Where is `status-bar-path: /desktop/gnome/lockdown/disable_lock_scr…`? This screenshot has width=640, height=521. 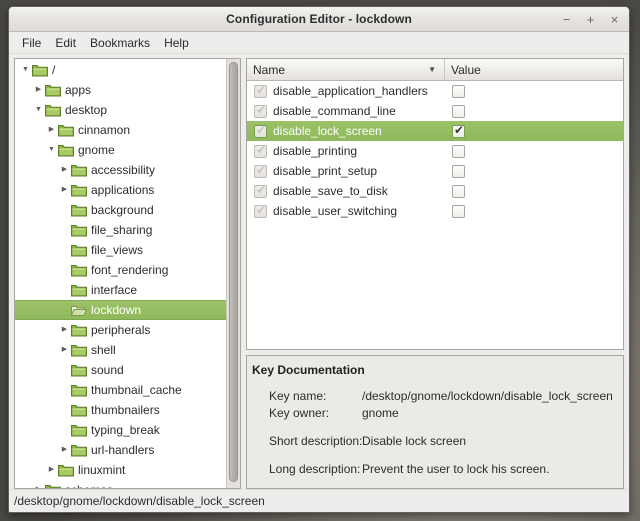 status-bar-path: /desktop/gnome/lockdown/disable_lock_scr… is located at coordinates (139, 501).